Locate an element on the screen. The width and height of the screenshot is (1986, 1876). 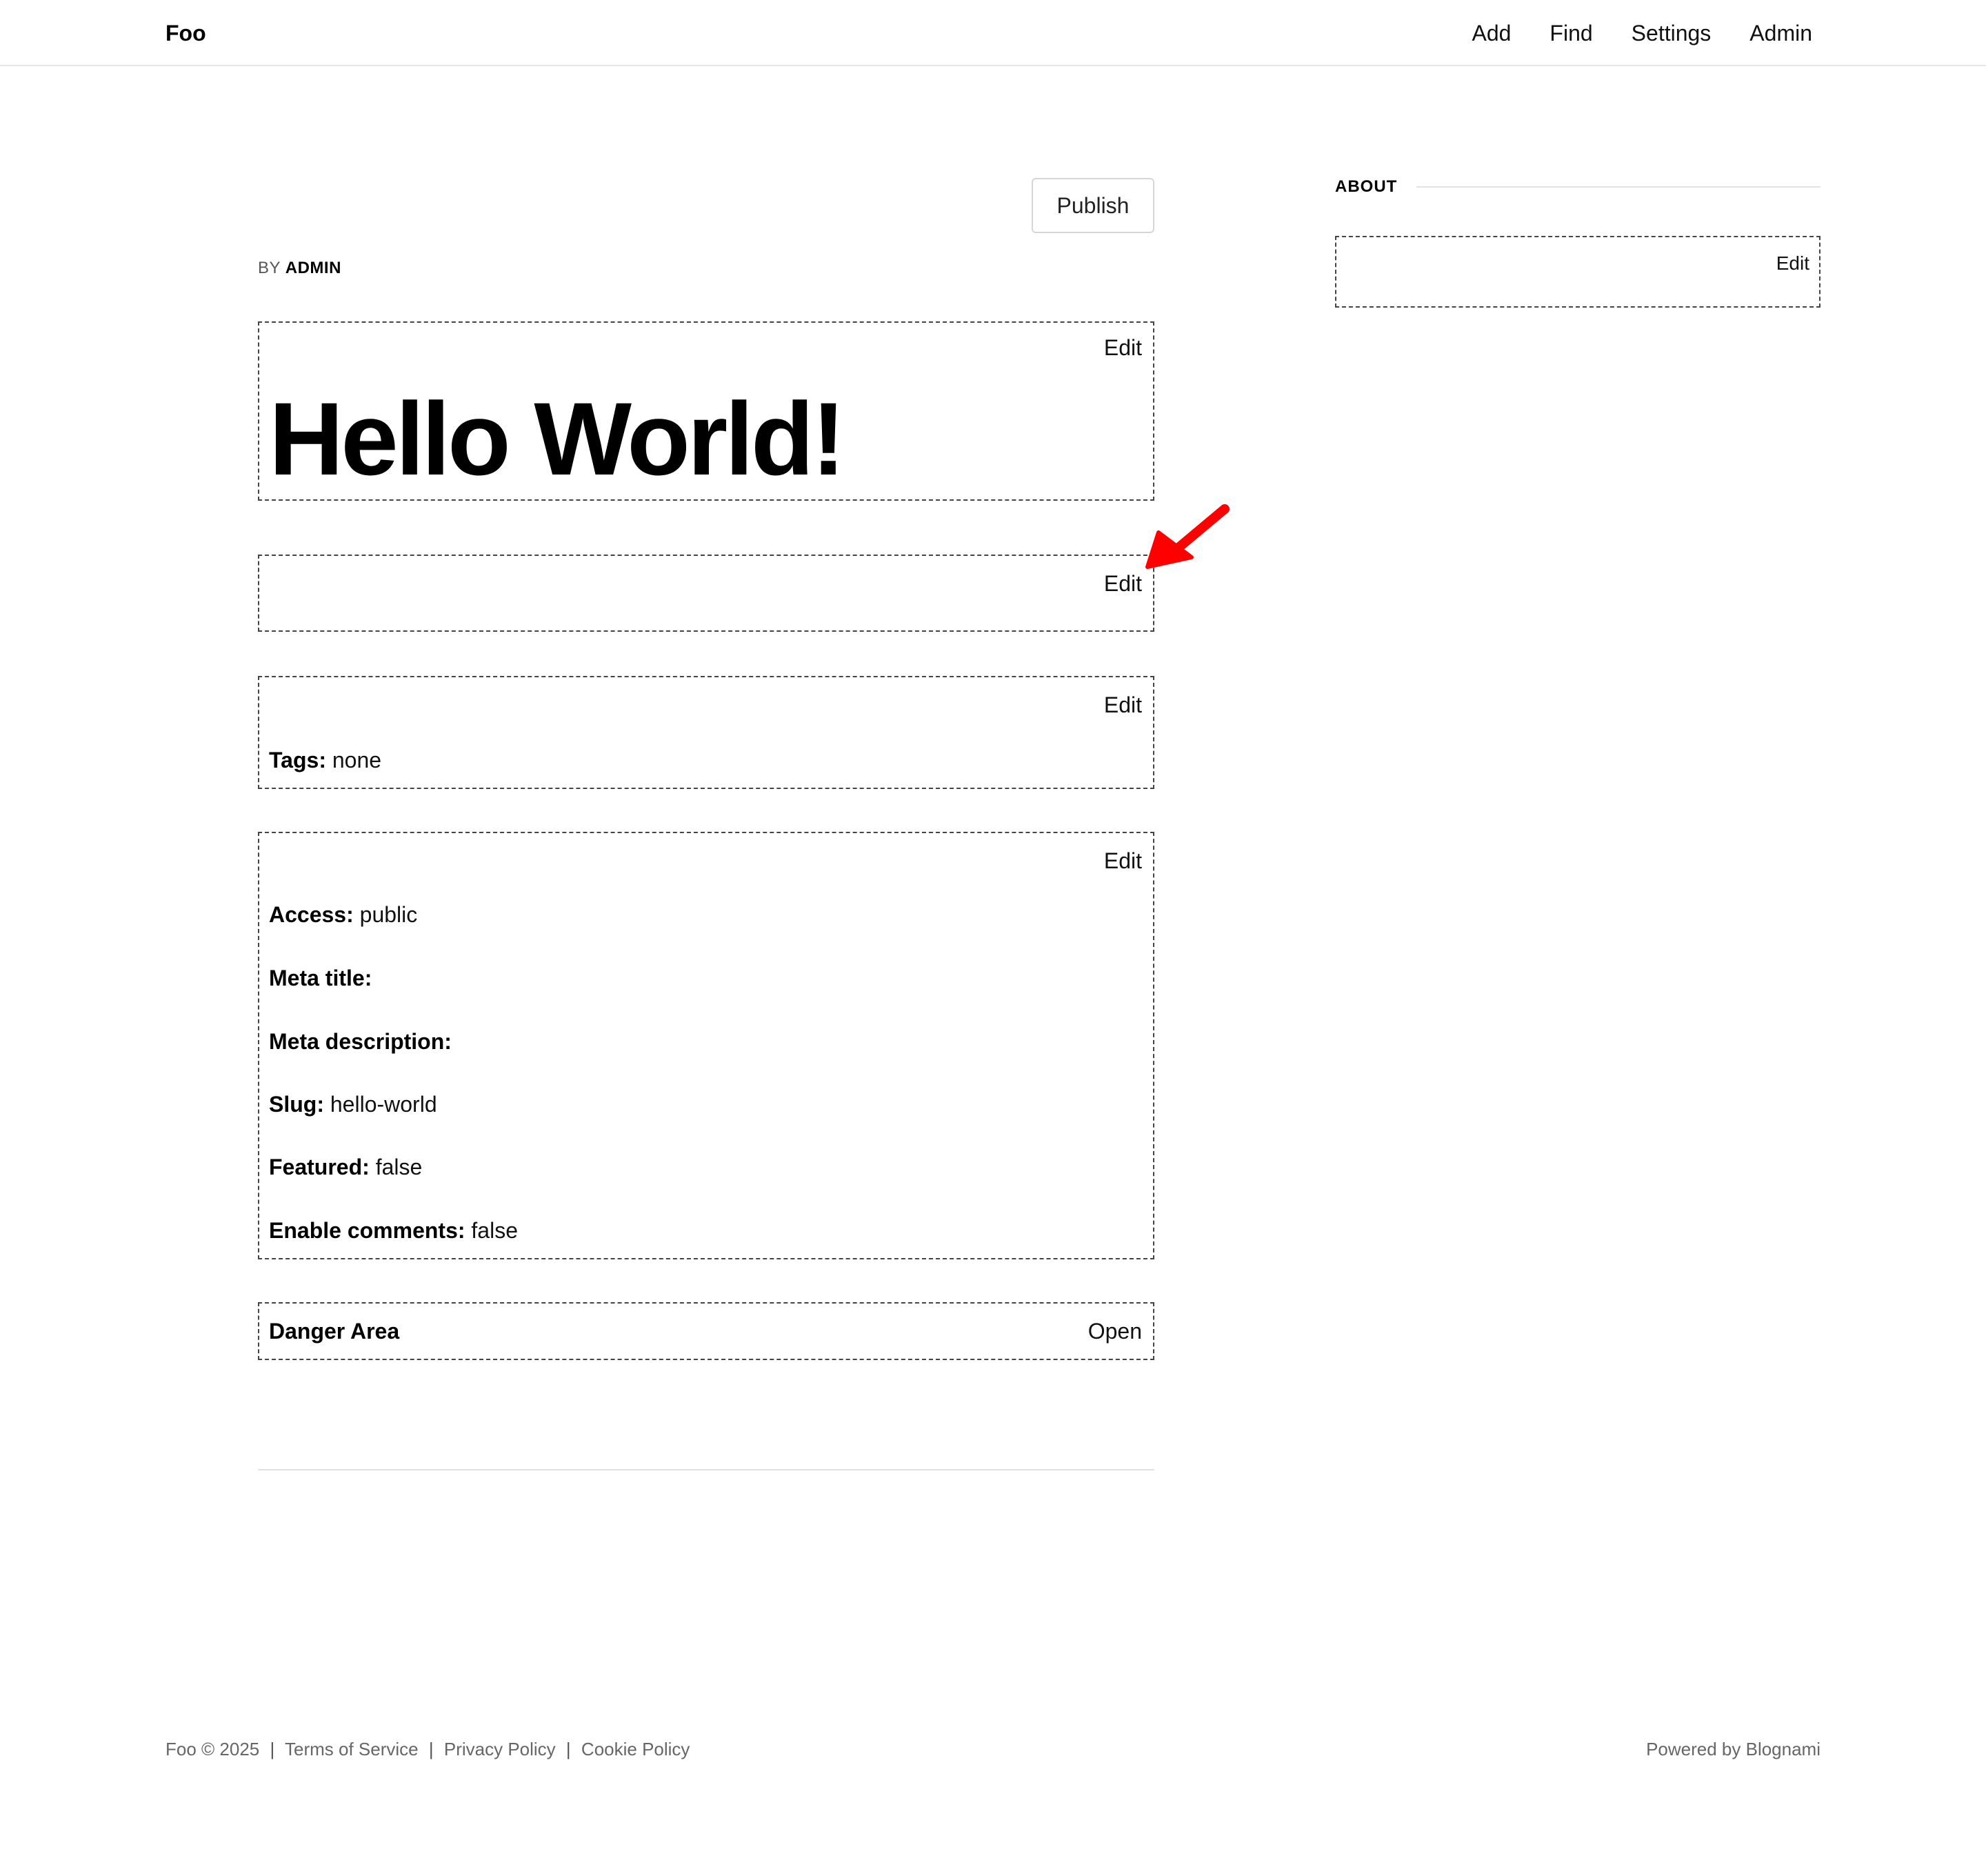
post-byline: BY ADMIN is located at coordinates (299, 268).